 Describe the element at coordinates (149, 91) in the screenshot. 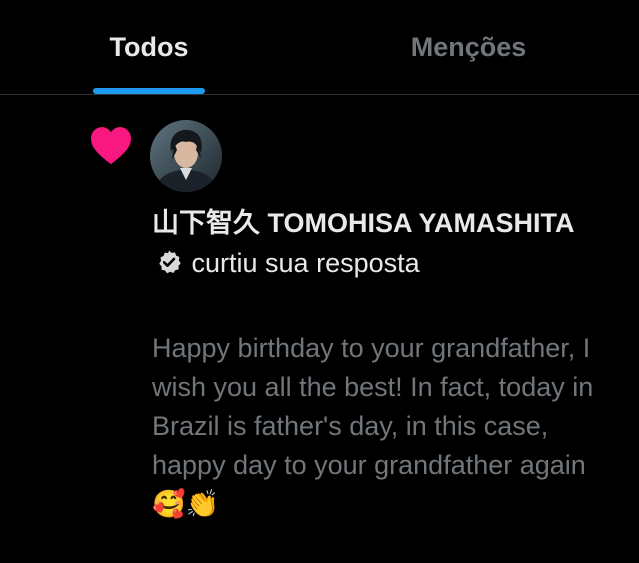

I see `active-tab-indicator` at that location.